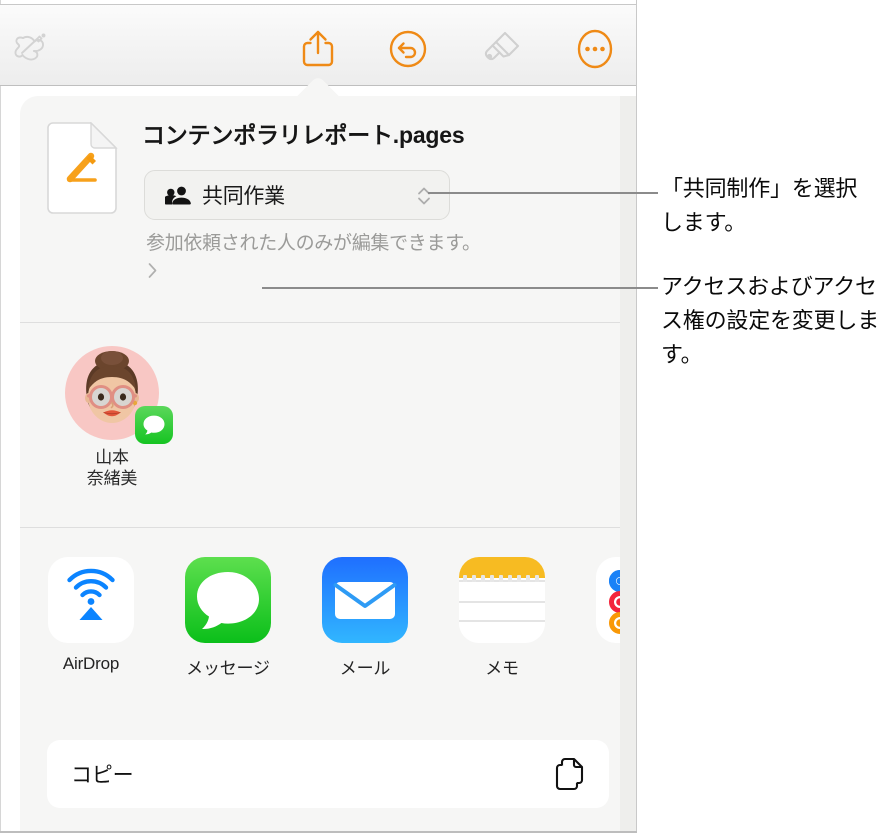  I want to click on contact-name: 山本 奈緒美, so click(112, 468).